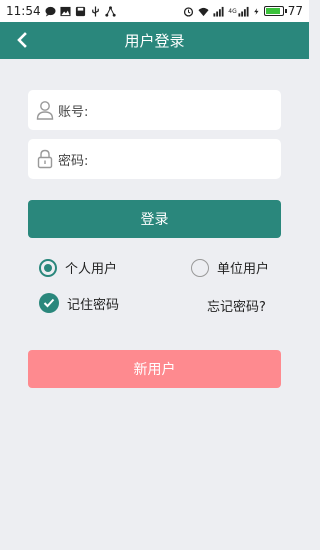 This screenshot has height=550, width=320. What do you see at coordinates (236, 305) in the screenshot?
I see `forgot-password-link: 忘记密码?` at bounding box center [236, 305].